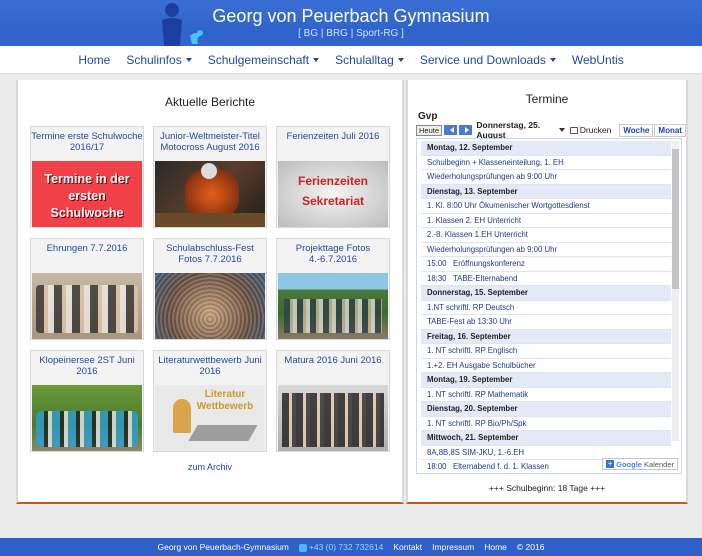  What do you see at coordinates (476, 452) in the screenshot?
I see `event-title: 8A,8B,8S SIM-JKU, 1.-6.EH` at bounding box center [476, 452].